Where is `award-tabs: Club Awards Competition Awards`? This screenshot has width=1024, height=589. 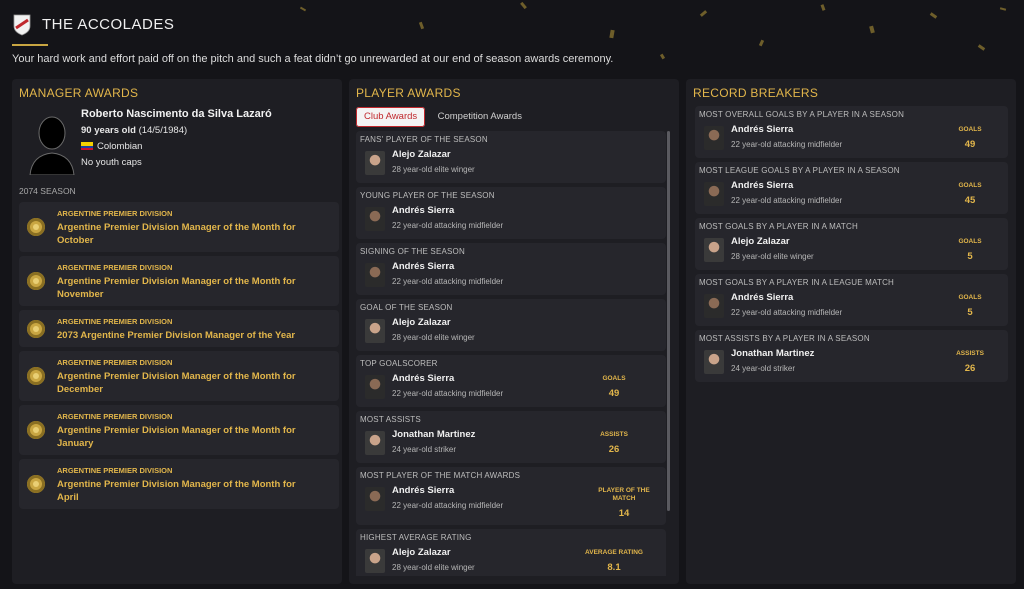
award-tabs: Club Awards Competition Awards is located at coordinates (443, 116).